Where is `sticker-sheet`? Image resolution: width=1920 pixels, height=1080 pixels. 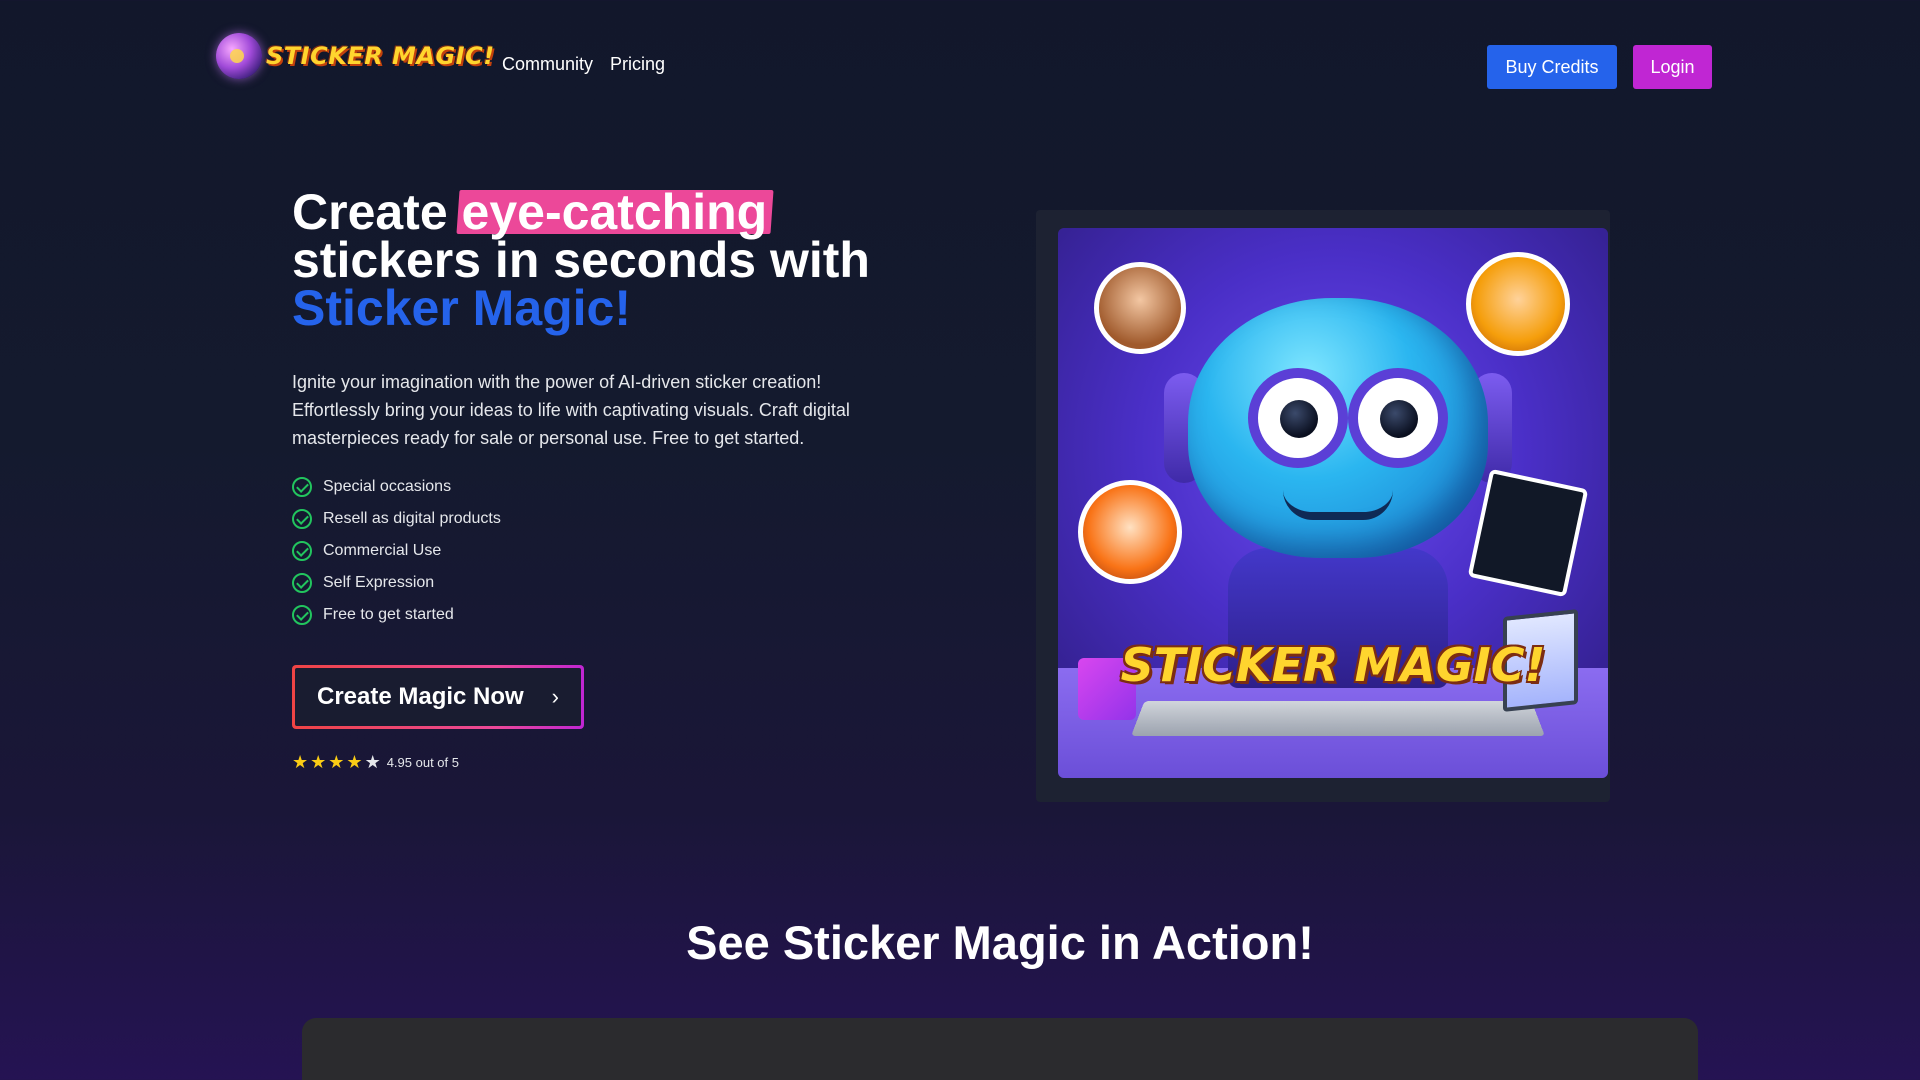 sticker-sheet is located at coordinates (1528, 533).